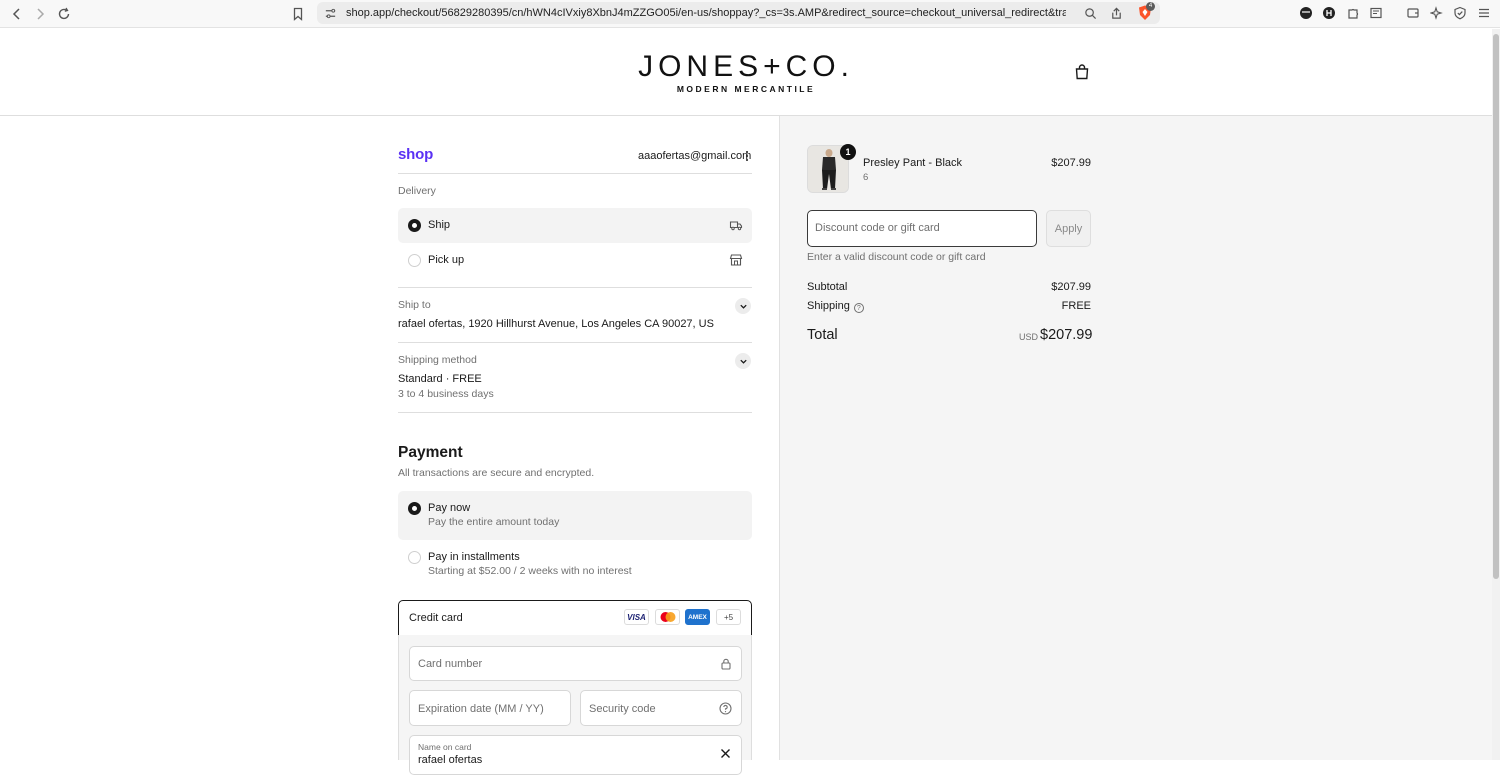  I want to click on apply-discount-button: Apply, so click(1068, 228).